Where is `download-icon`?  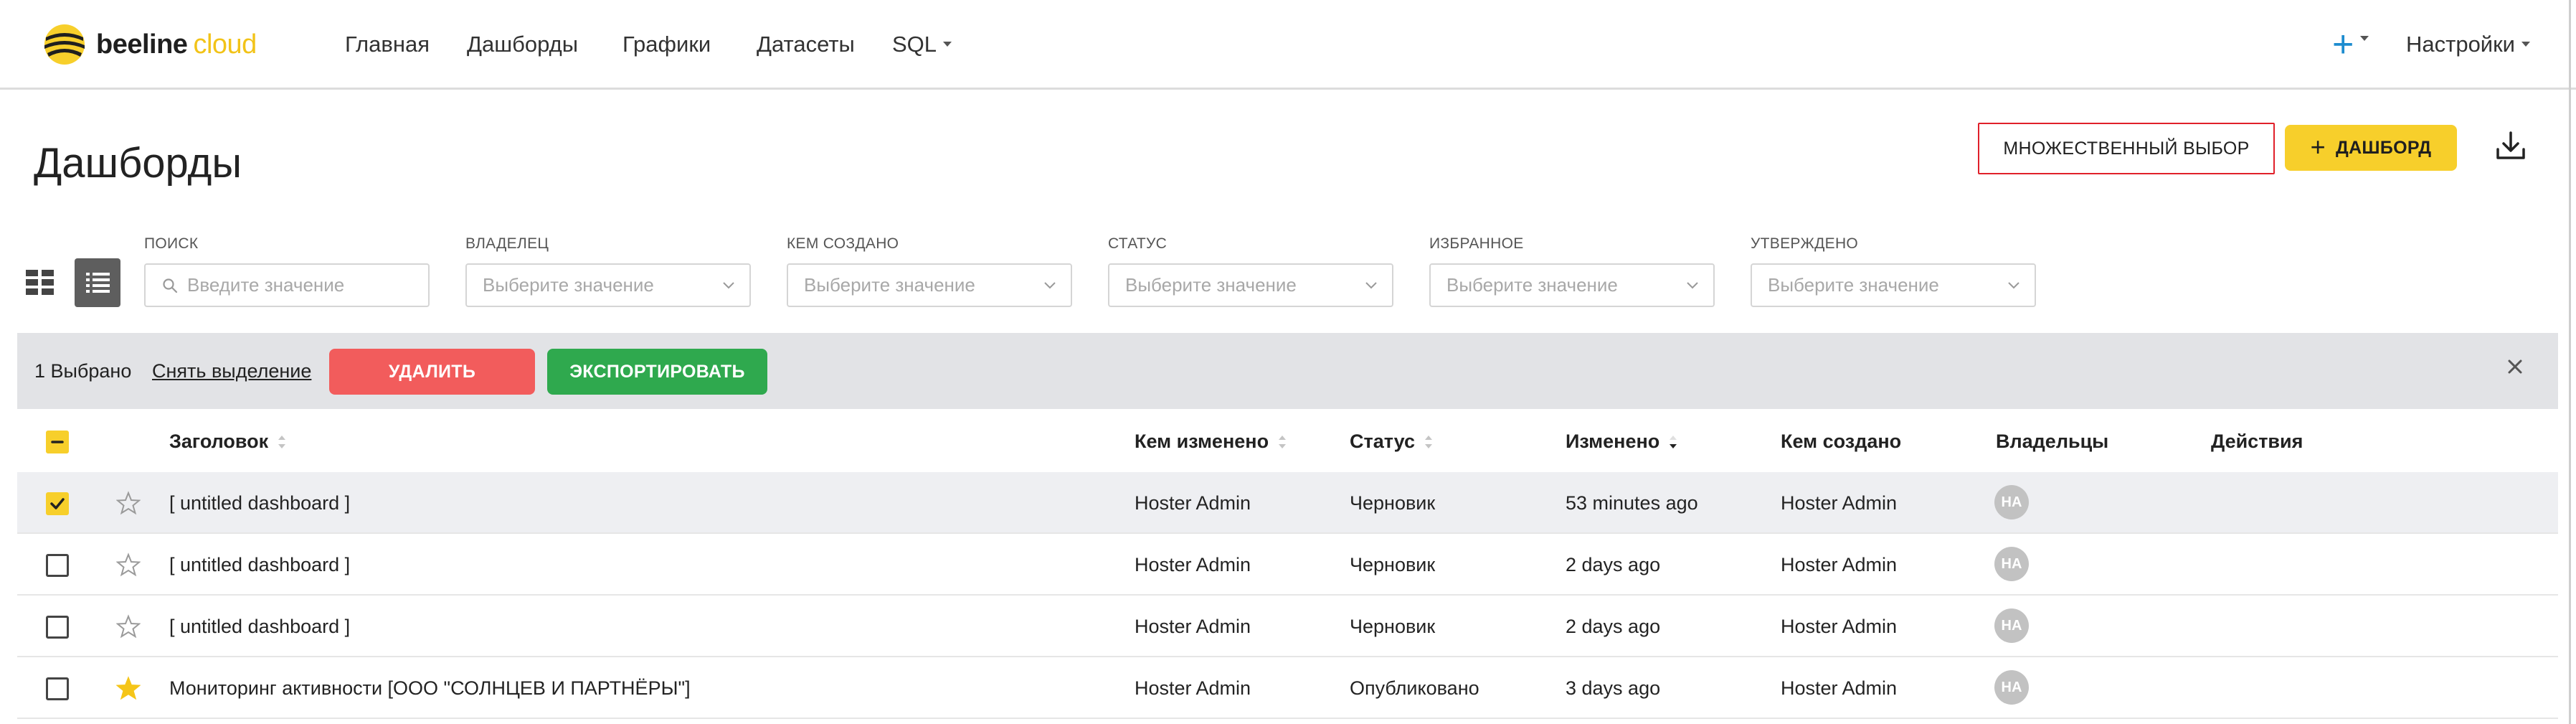
download-icon is located at coordinates (2510, 145).